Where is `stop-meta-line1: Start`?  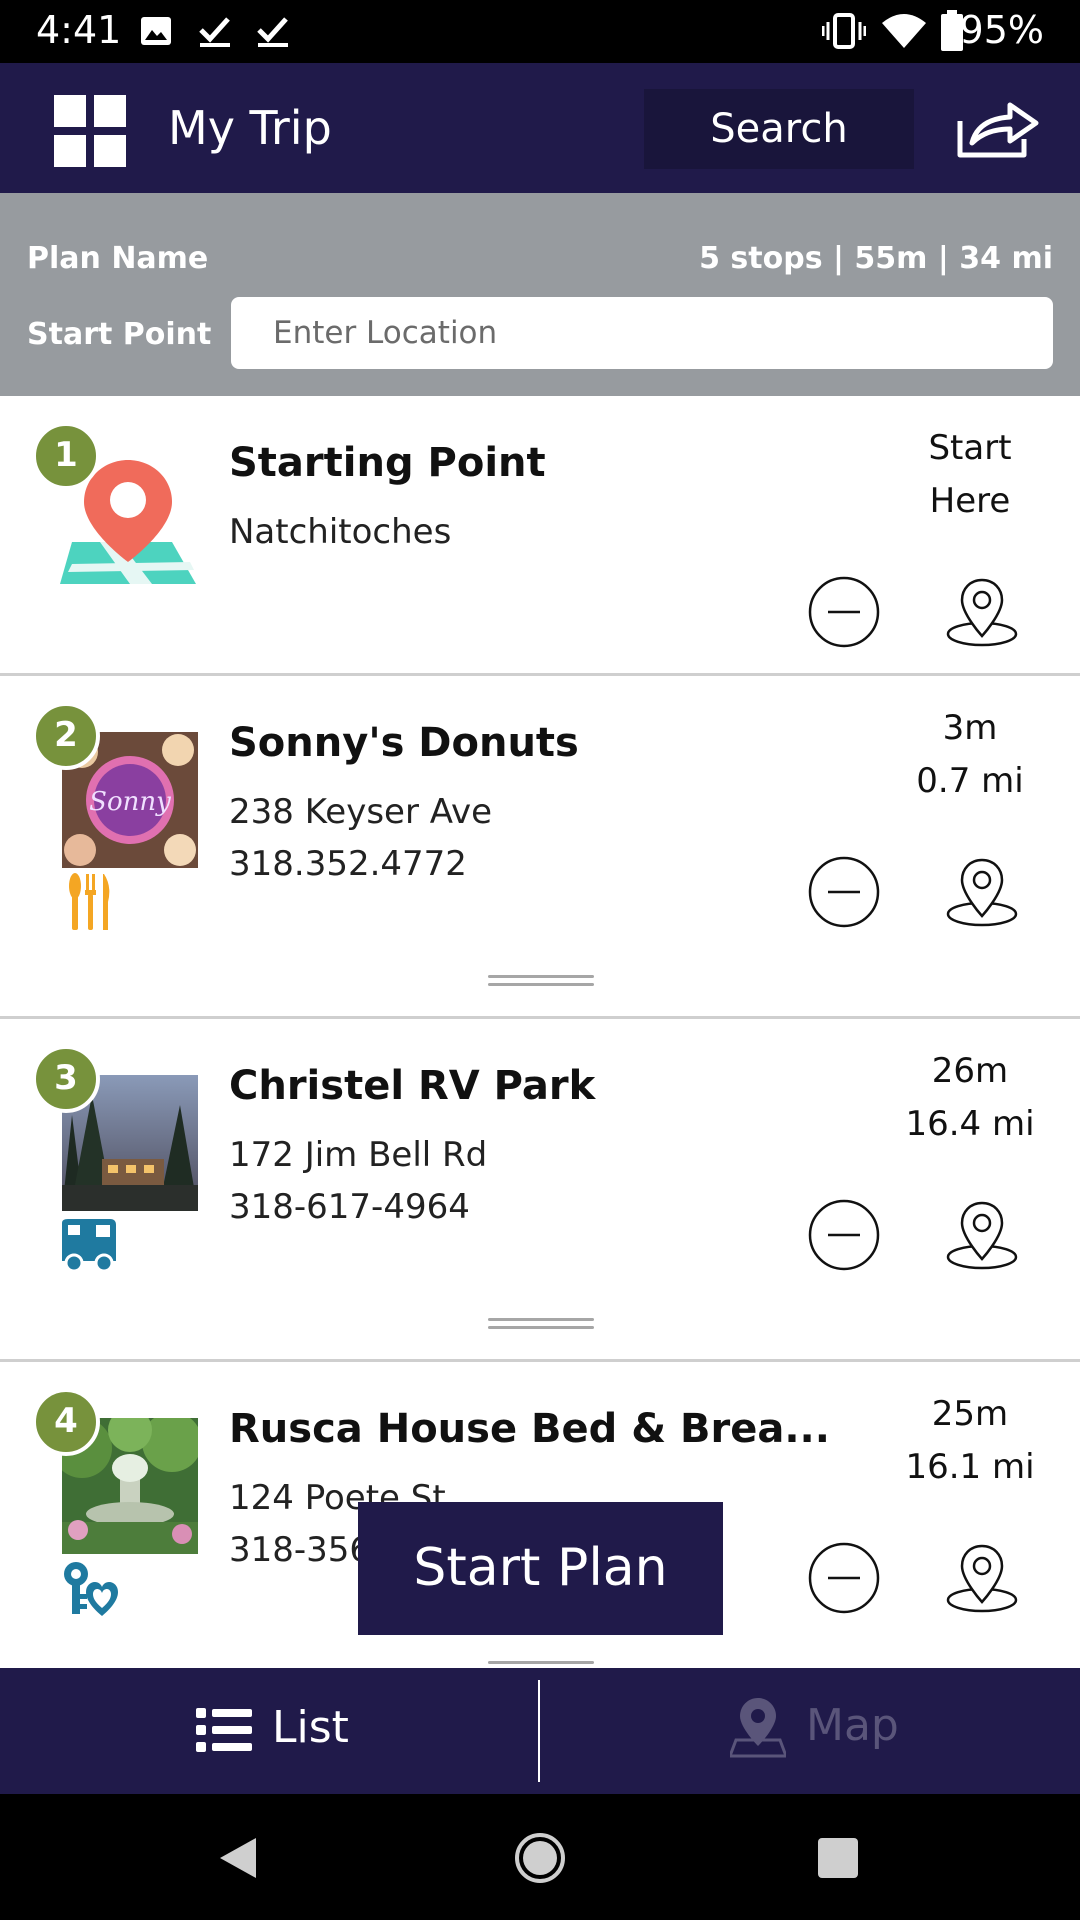 stop-meta-line1: Start is located at coordinates (970, 448).